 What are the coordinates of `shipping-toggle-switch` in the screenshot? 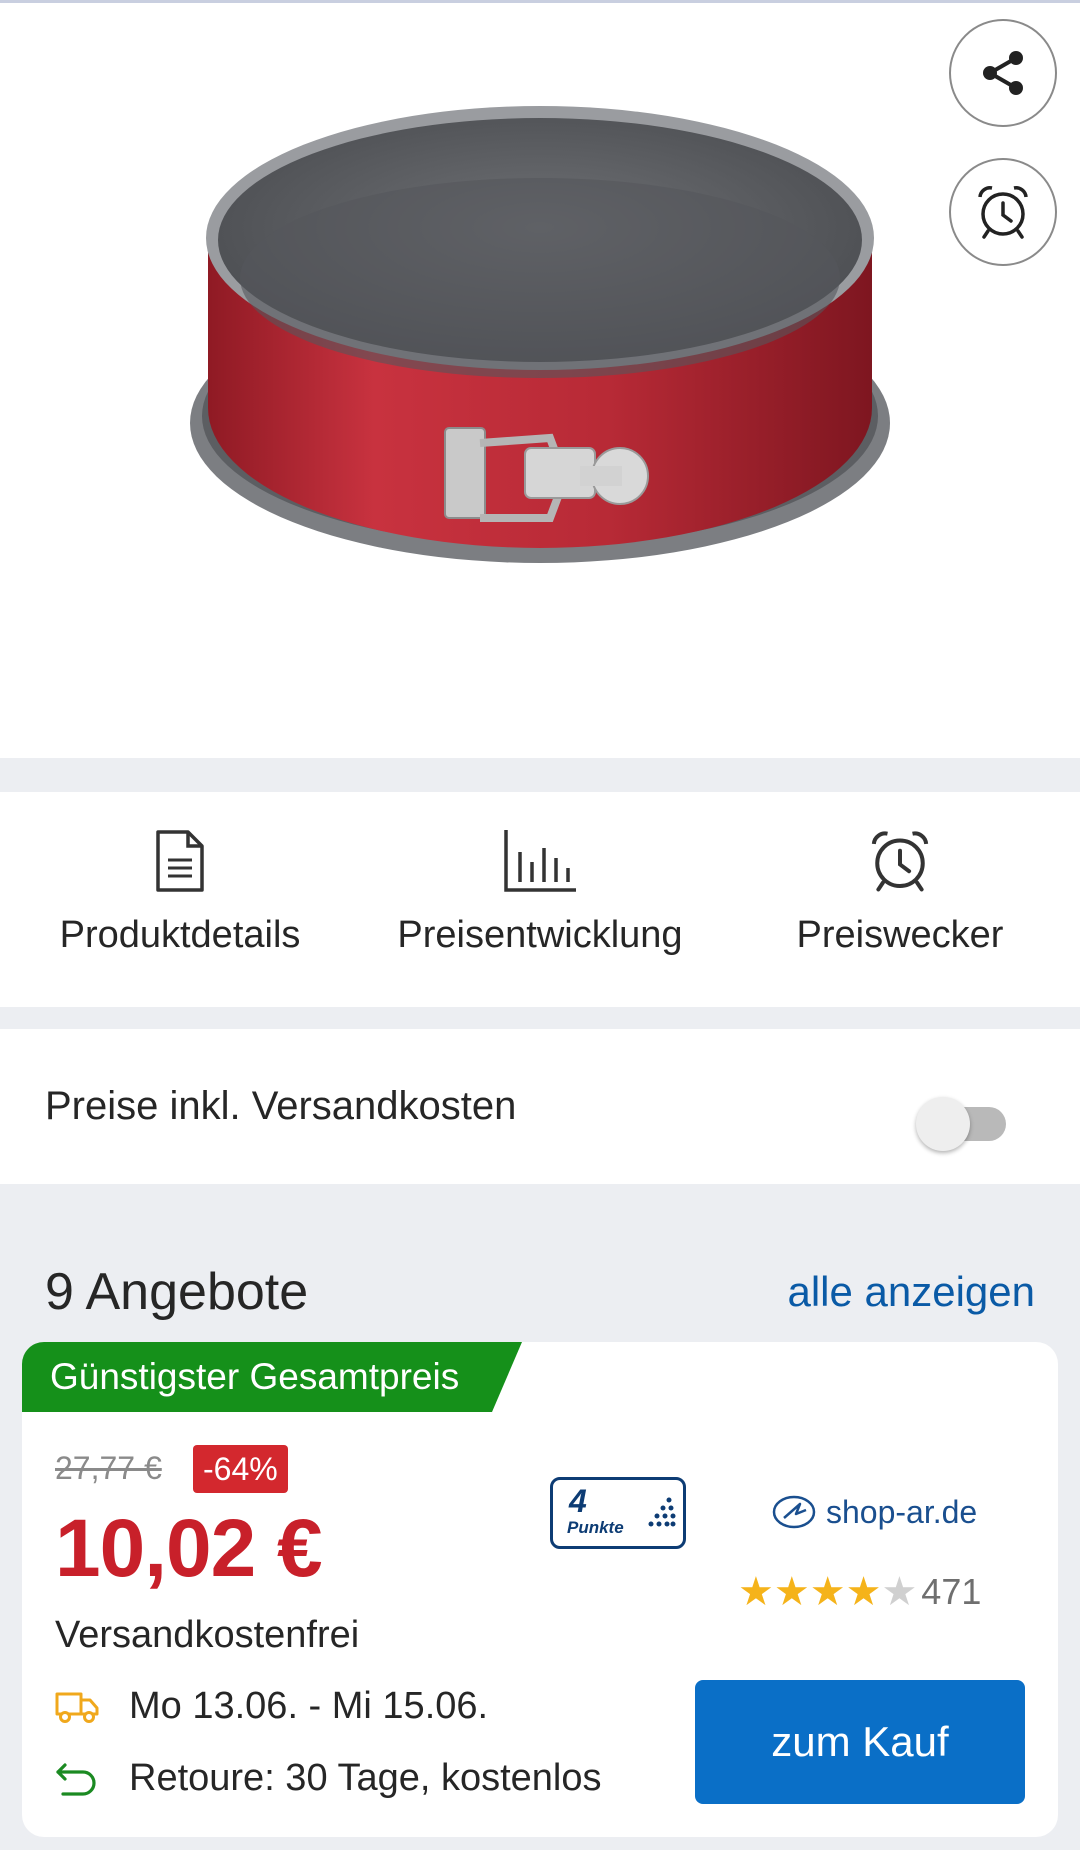 It's located at (961, 1124).